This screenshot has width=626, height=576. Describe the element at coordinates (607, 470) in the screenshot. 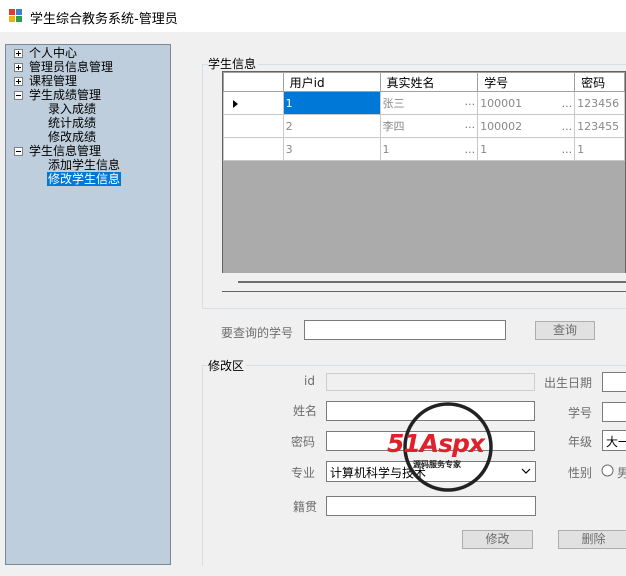

I see `gender-radio` at that location.